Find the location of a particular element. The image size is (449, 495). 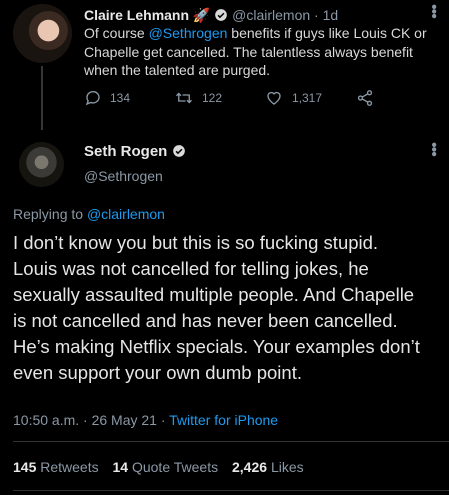

likes-count: 2,426 is located at coordinates (250, 467).